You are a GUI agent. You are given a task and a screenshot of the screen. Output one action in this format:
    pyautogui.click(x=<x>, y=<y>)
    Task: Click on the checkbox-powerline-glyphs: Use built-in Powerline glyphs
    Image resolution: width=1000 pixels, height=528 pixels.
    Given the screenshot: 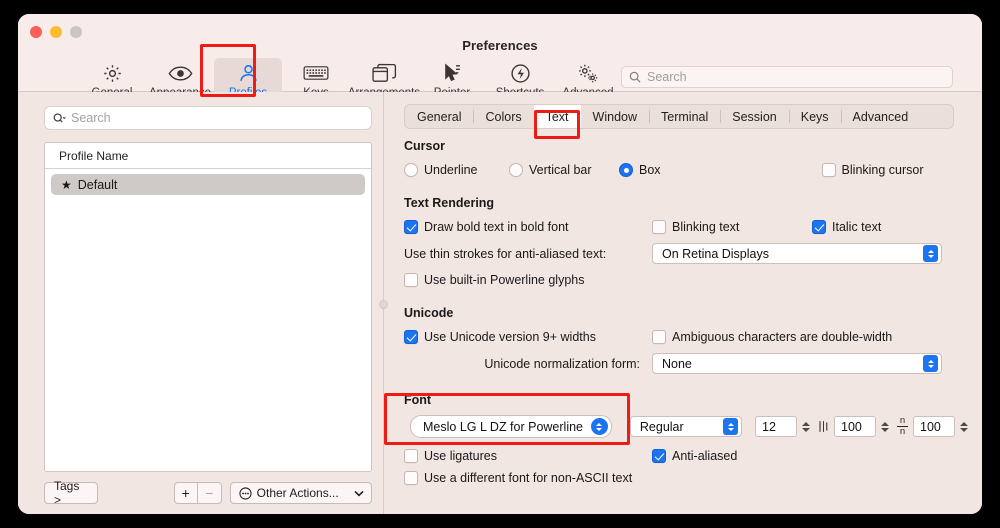 What is the action you would take?
    pyautogui.click(x=494, y=280)
    